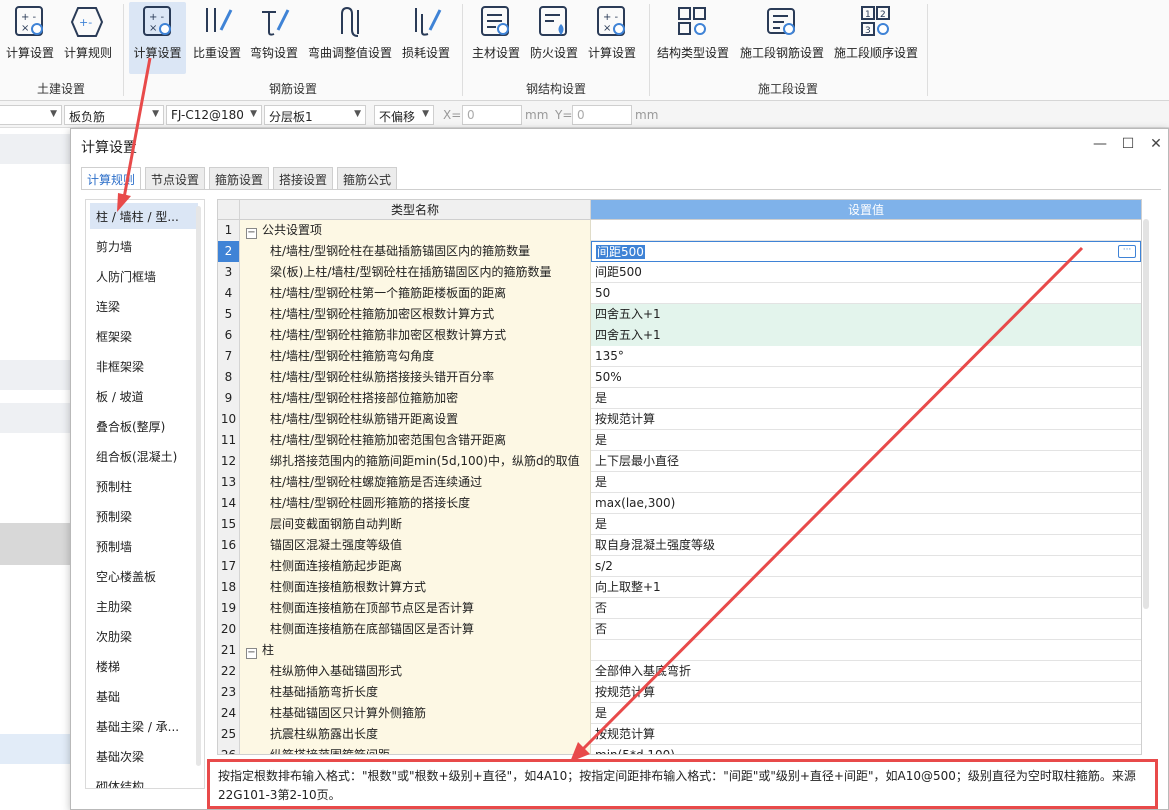 This screenshot has width=1169, height=810. I want to click on layer-select: 分层板1 ▼, so click(315, 115).